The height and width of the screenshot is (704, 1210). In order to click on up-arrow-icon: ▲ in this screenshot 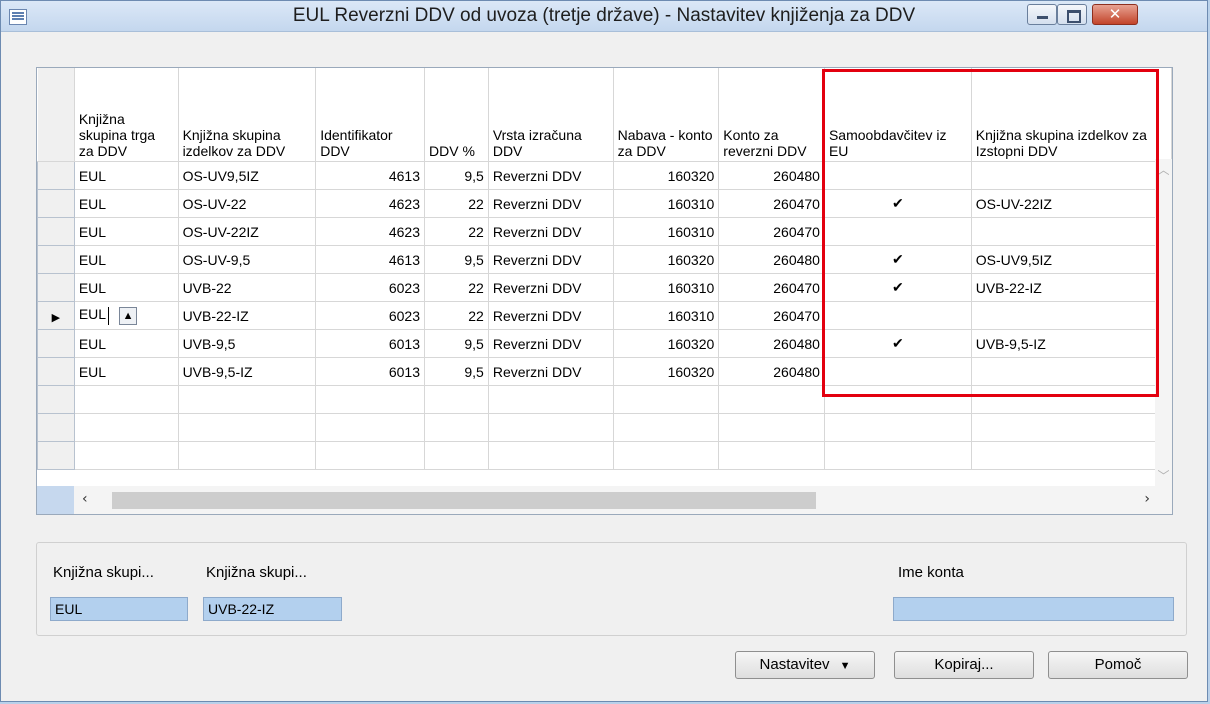, I will do `click(128, 315)`.